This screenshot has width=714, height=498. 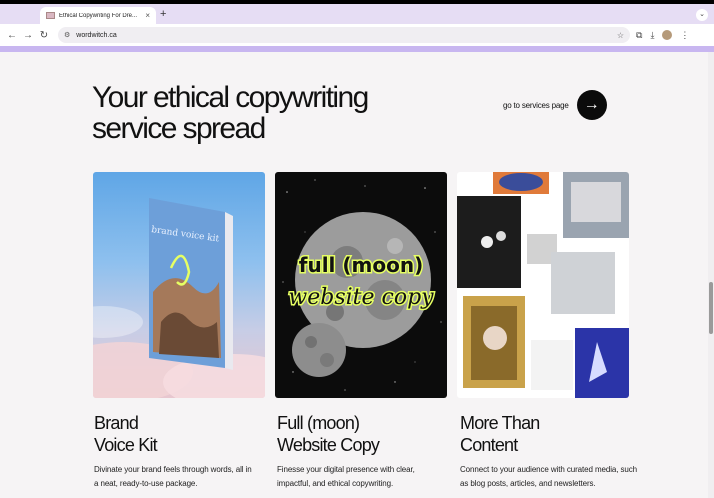 What do you see at coordinates (357, 14) in the screenshot?
I see `tab-bar: Ethical Copywriting For Dre... × + ⌄` at bounding box center [357, 14].